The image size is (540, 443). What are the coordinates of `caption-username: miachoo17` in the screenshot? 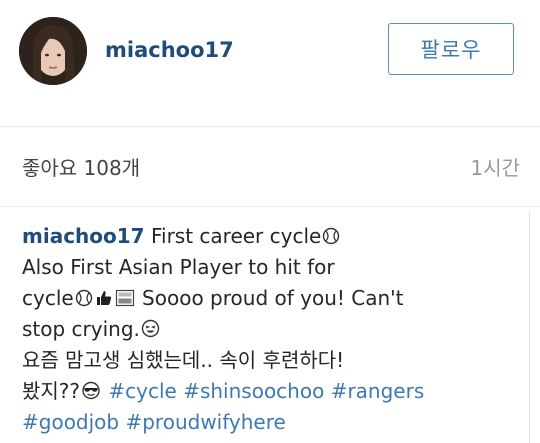 It's located at (83, 236).